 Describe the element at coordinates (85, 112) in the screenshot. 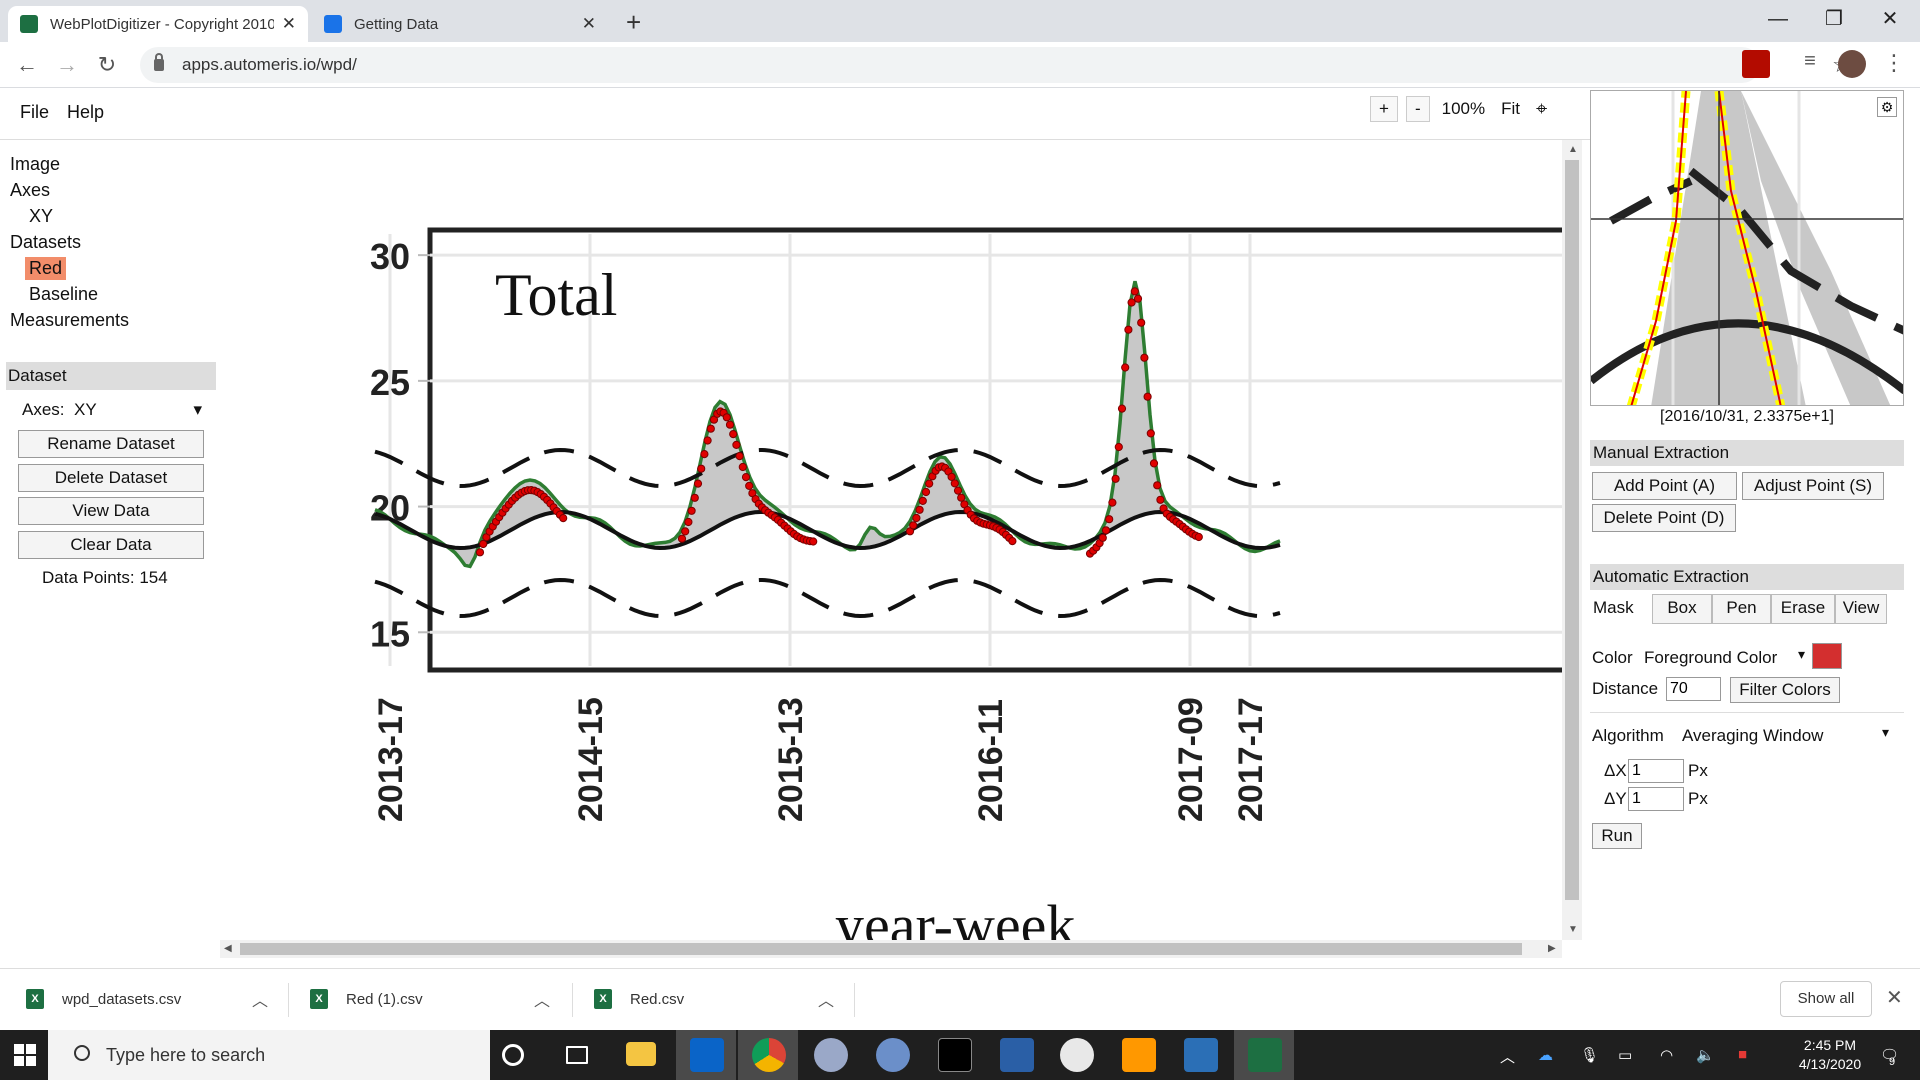

I see `menu-help: Help` at that location.